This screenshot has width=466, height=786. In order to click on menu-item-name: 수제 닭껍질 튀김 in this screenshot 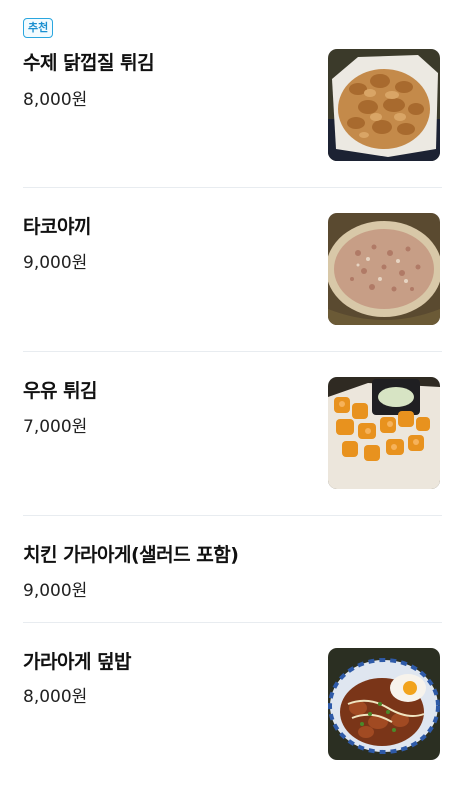, I will do `click(89, 63)`.